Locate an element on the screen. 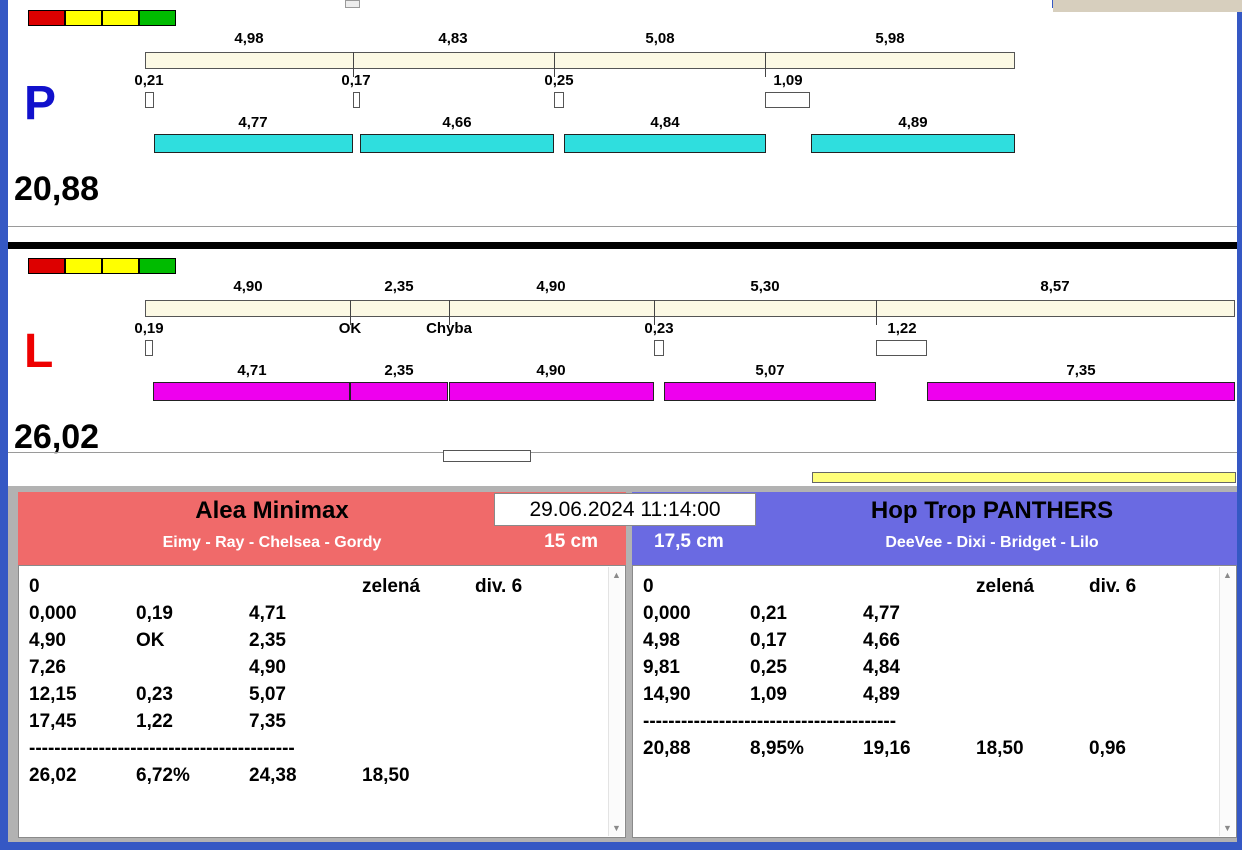 Image resolution: width=1242 pixels, height=850 pixels. split-time-label: 2,35 is located at coordinates (399, 286).